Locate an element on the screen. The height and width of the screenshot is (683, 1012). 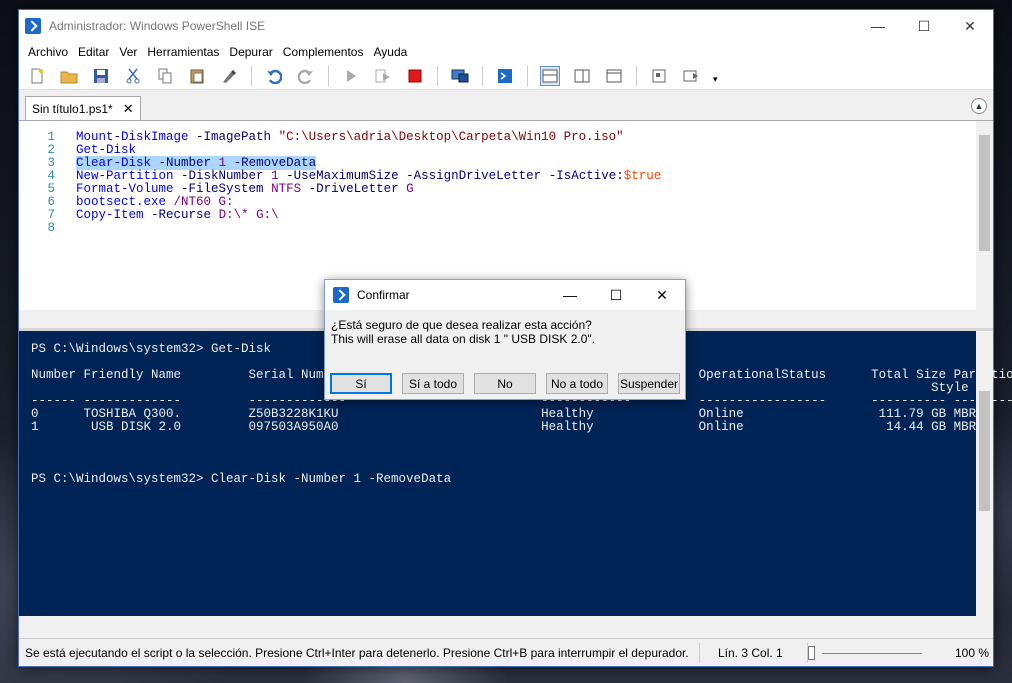
console-horizontal-scrollbar is located at coordinates (506, 624).